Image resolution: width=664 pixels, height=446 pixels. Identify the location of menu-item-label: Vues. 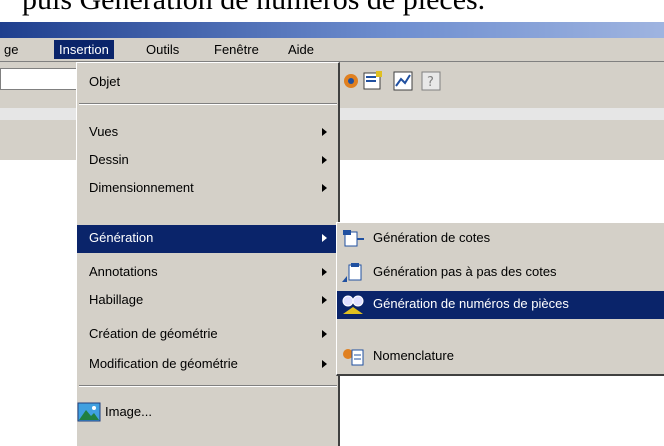
(104, 131).